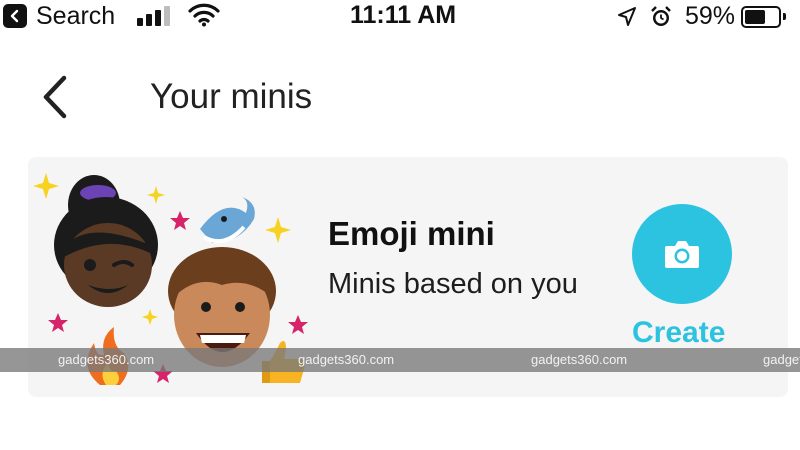  I want to click on wifi-icon, so click(204, 15).